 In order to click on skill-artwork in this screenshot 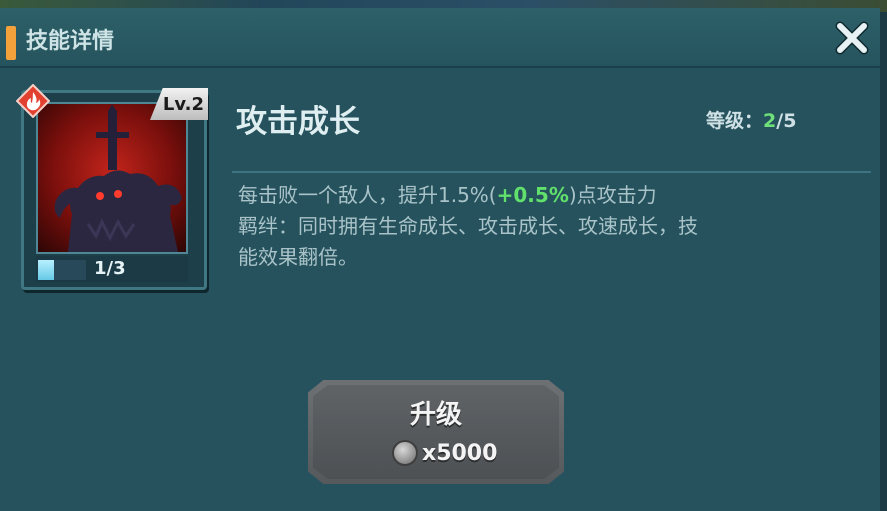, I will do `click(112, 178)`.